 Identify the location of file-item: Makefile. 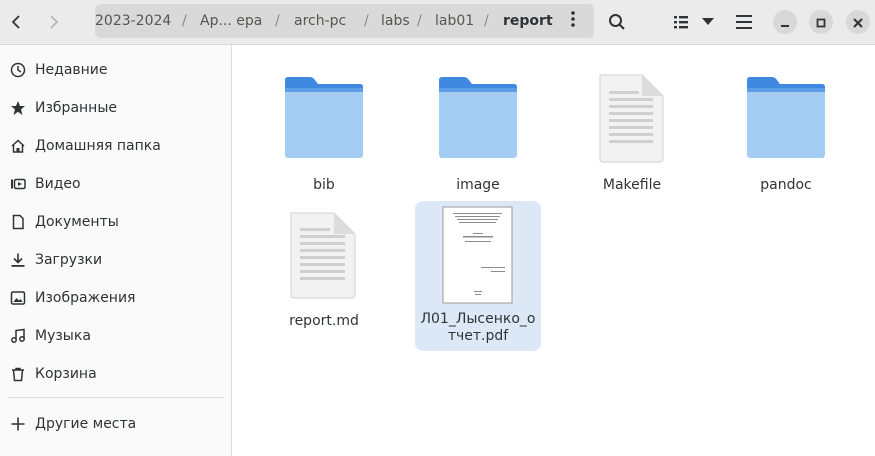
(632, 138).